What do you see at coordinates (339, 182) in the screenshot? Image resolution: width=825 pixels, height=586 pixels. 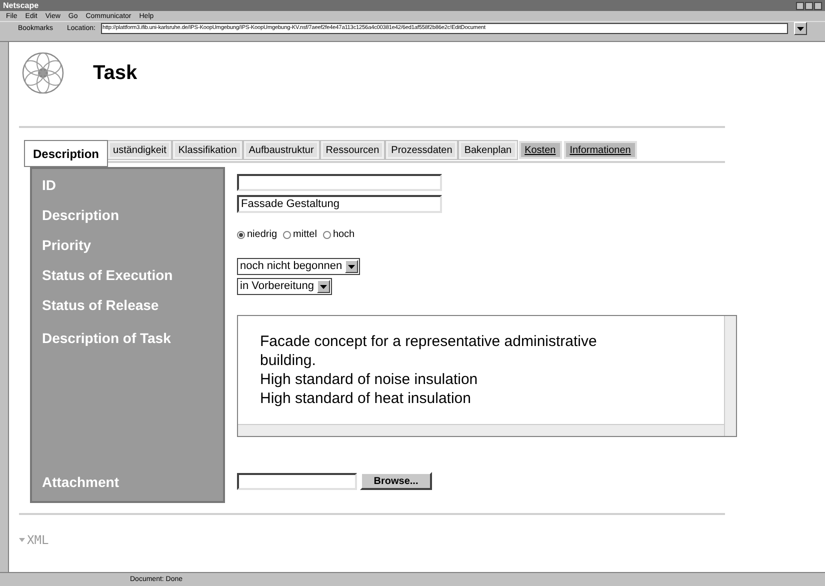 I see `id-field` at bounding box center [339, 182].